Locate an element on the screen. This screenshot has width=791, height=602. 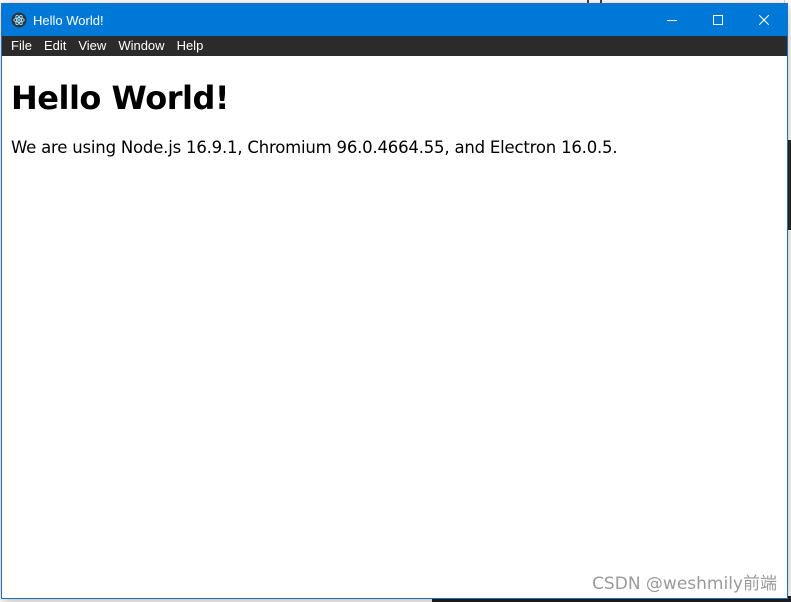
menu-item-window: Window is located at coordinates (141, 46).